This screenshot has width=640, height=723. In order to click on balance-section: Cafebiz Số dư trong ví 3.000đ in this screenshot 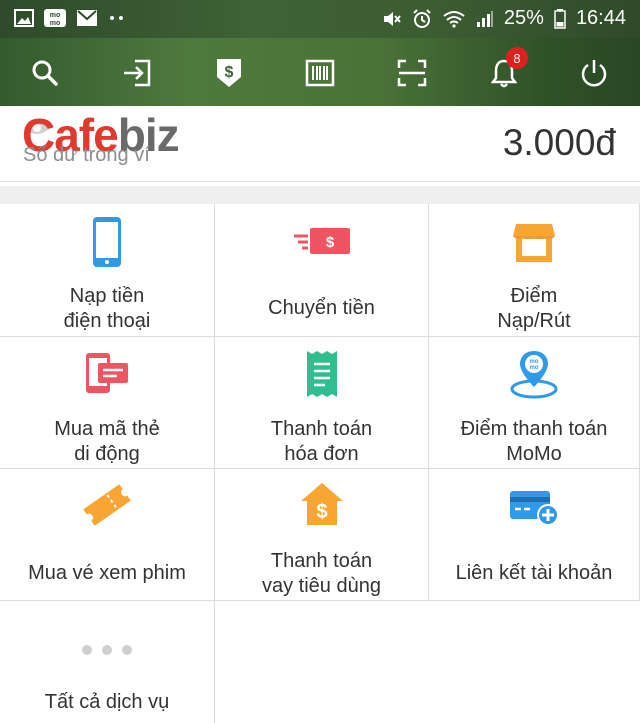, I will do `click(320, 143)`.